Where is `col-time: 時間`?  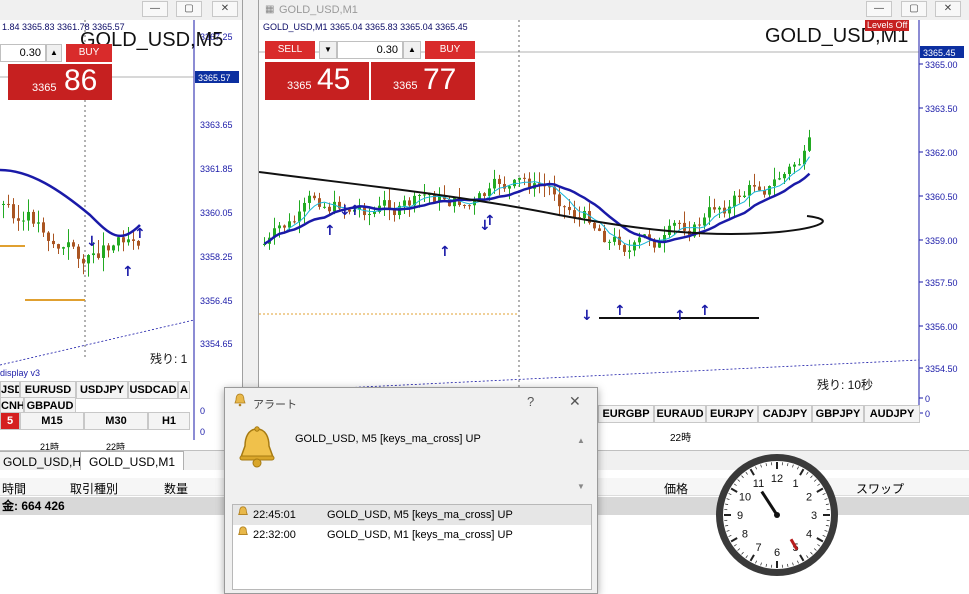 col-time: 時間 is located at coordinates (14, 488).